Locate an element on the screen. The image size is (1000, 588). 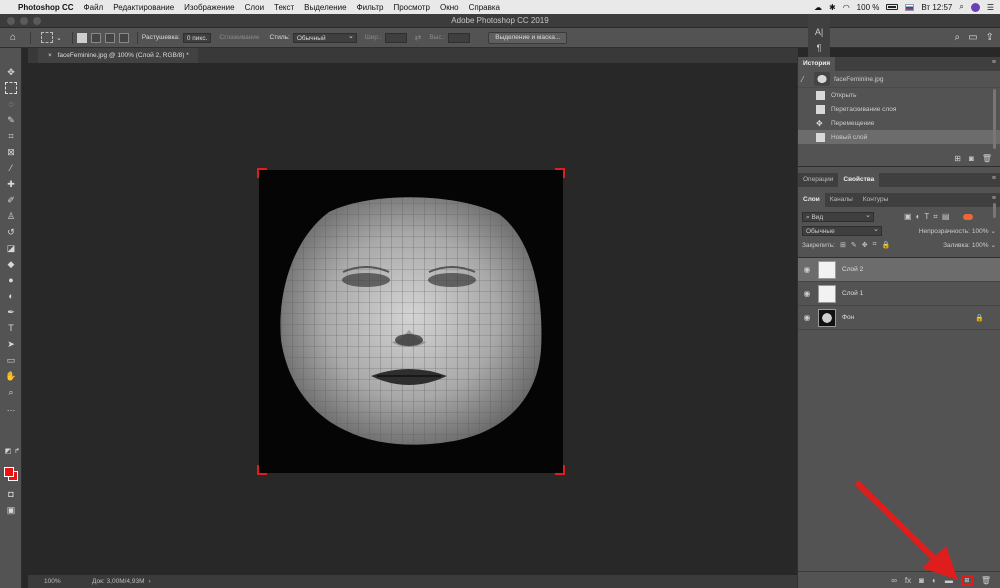
history-snapshot: ⁄ faceFeminine.jpg is located at coordinates (899, 79).